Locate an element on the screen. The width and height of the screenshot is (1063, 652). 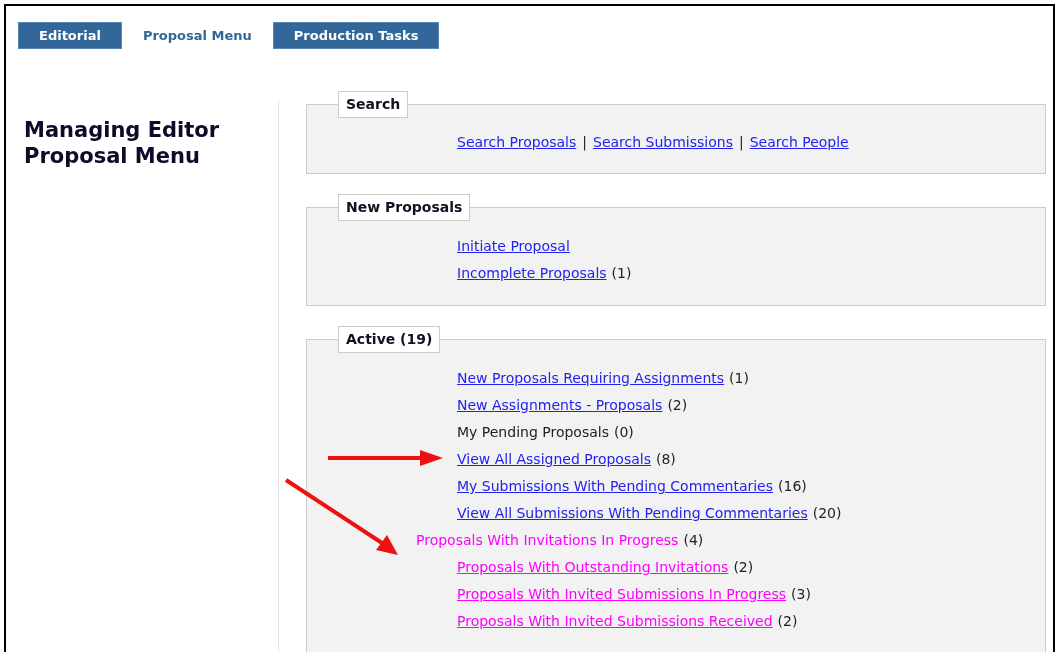
menu-link: Incomplete Proposals is located at coordinates (532, 273).